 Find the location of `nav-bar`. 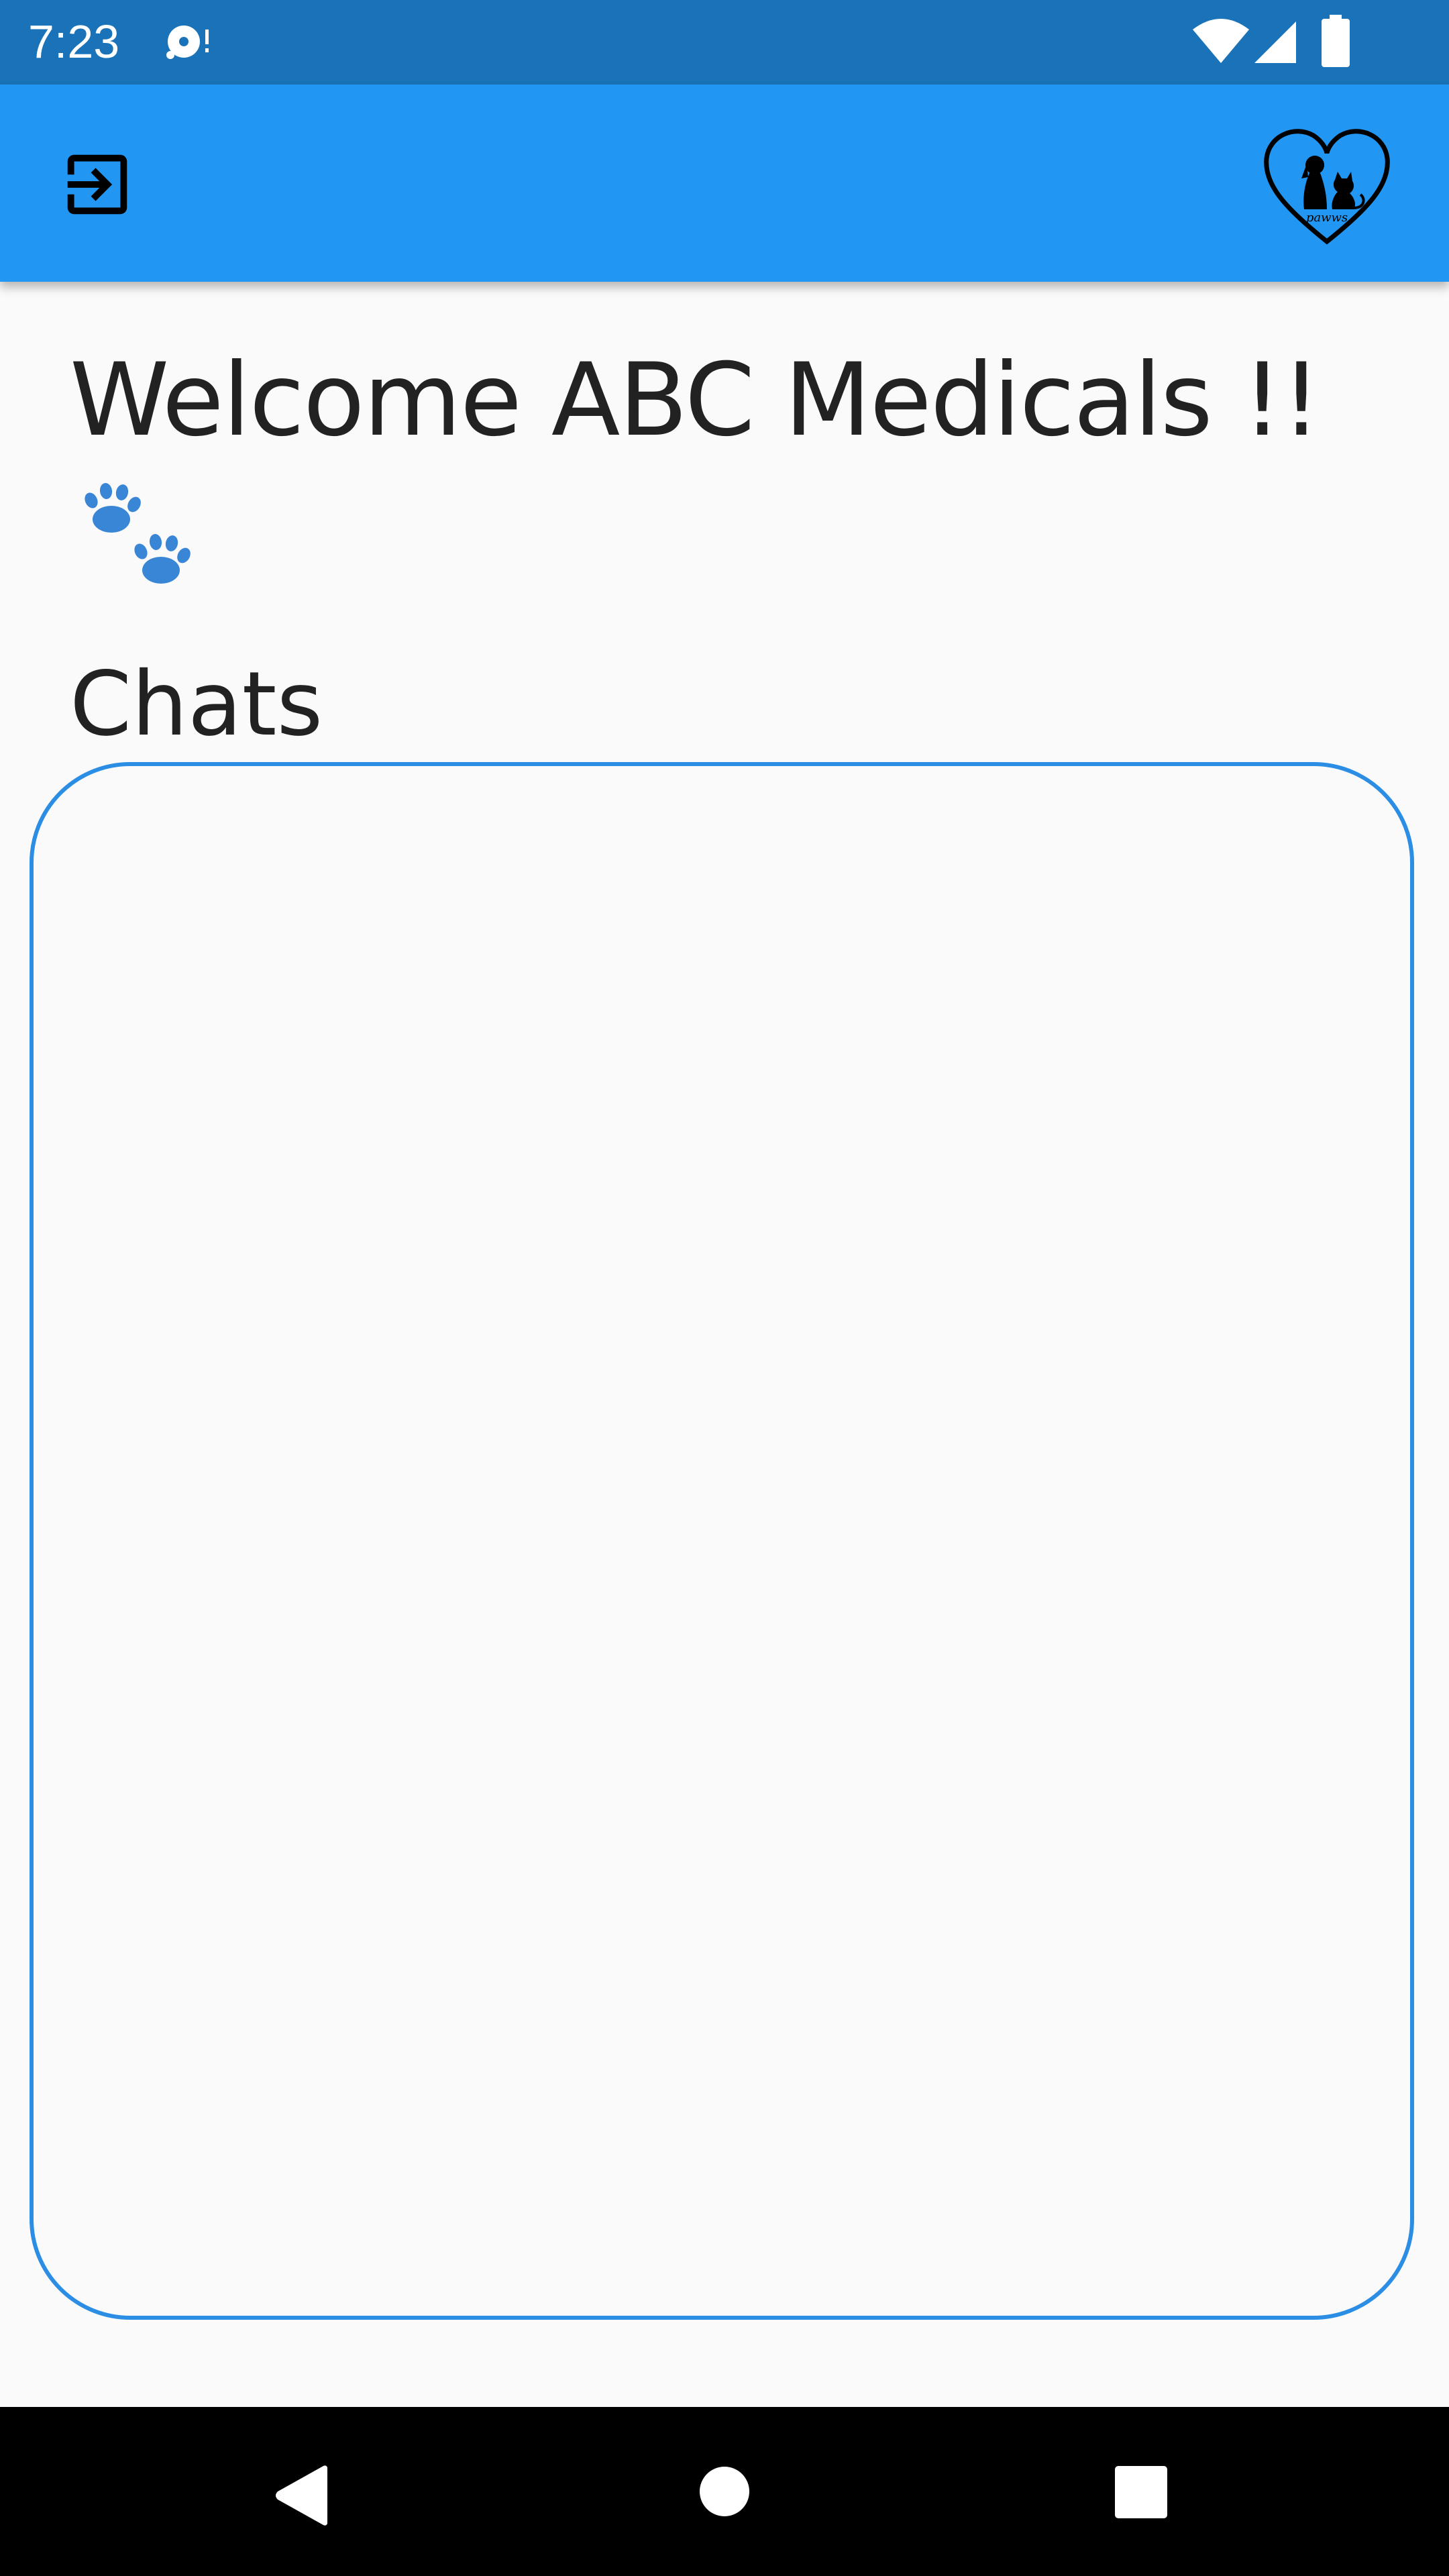

nav-bar is located at coordinates (724, 2491).